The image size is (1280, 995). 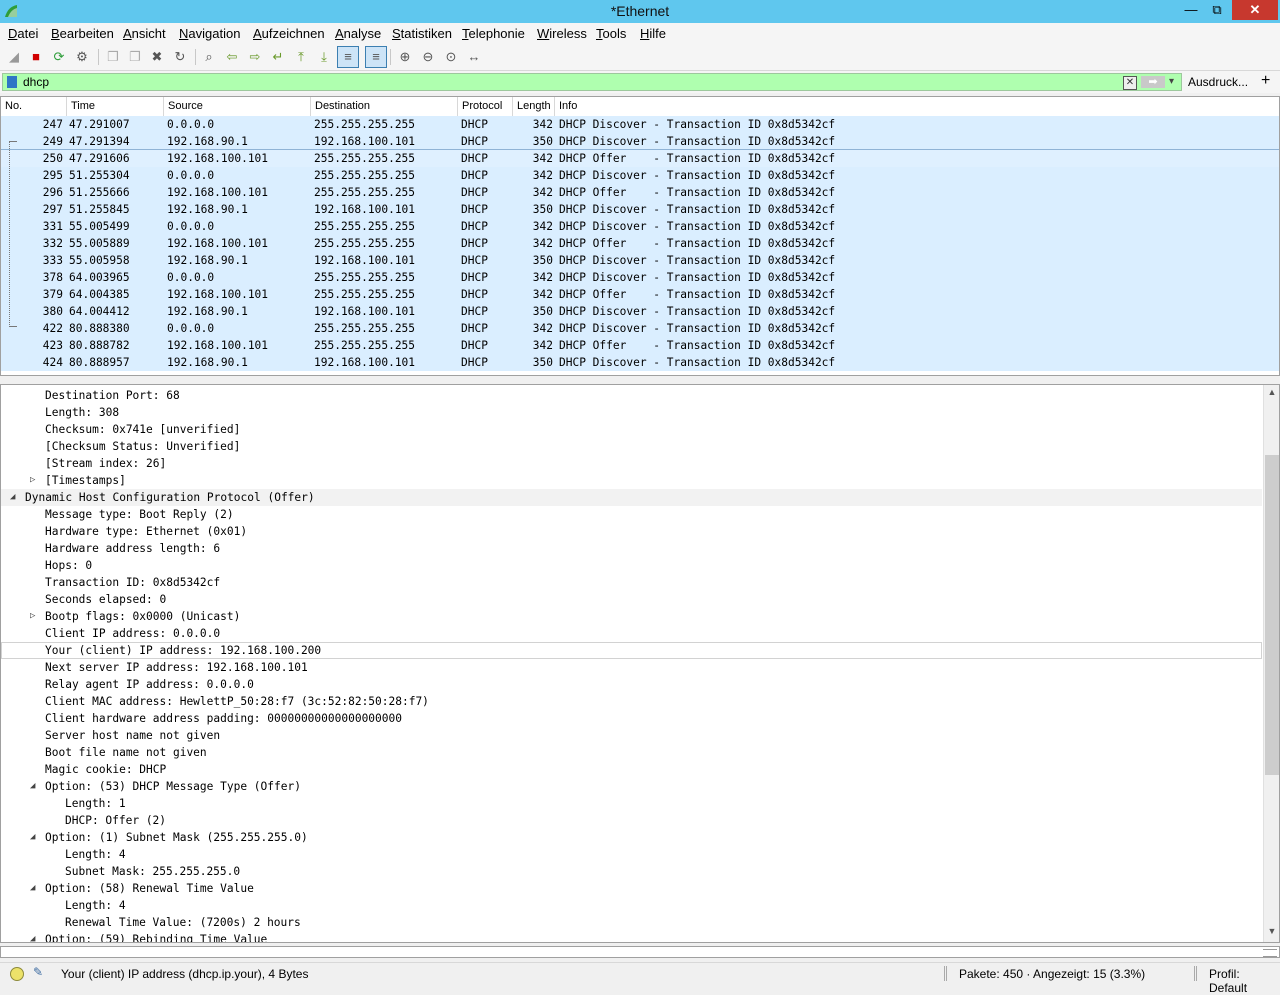 What do you see at coordinates (1271, 931) in the screenshot?
I see `scroll-down-icon: ▼` at bounding box center [1271, 931].